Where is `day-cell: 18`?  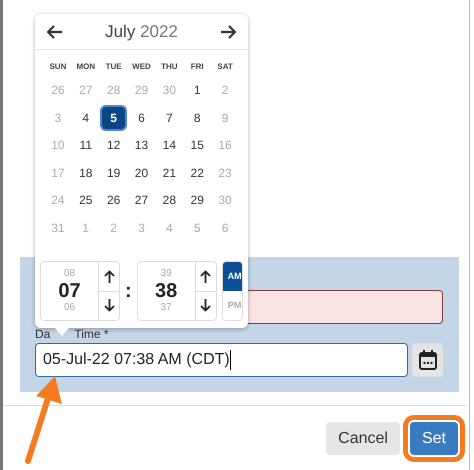 day-cell: 18 is located at coordinates (86, 173).